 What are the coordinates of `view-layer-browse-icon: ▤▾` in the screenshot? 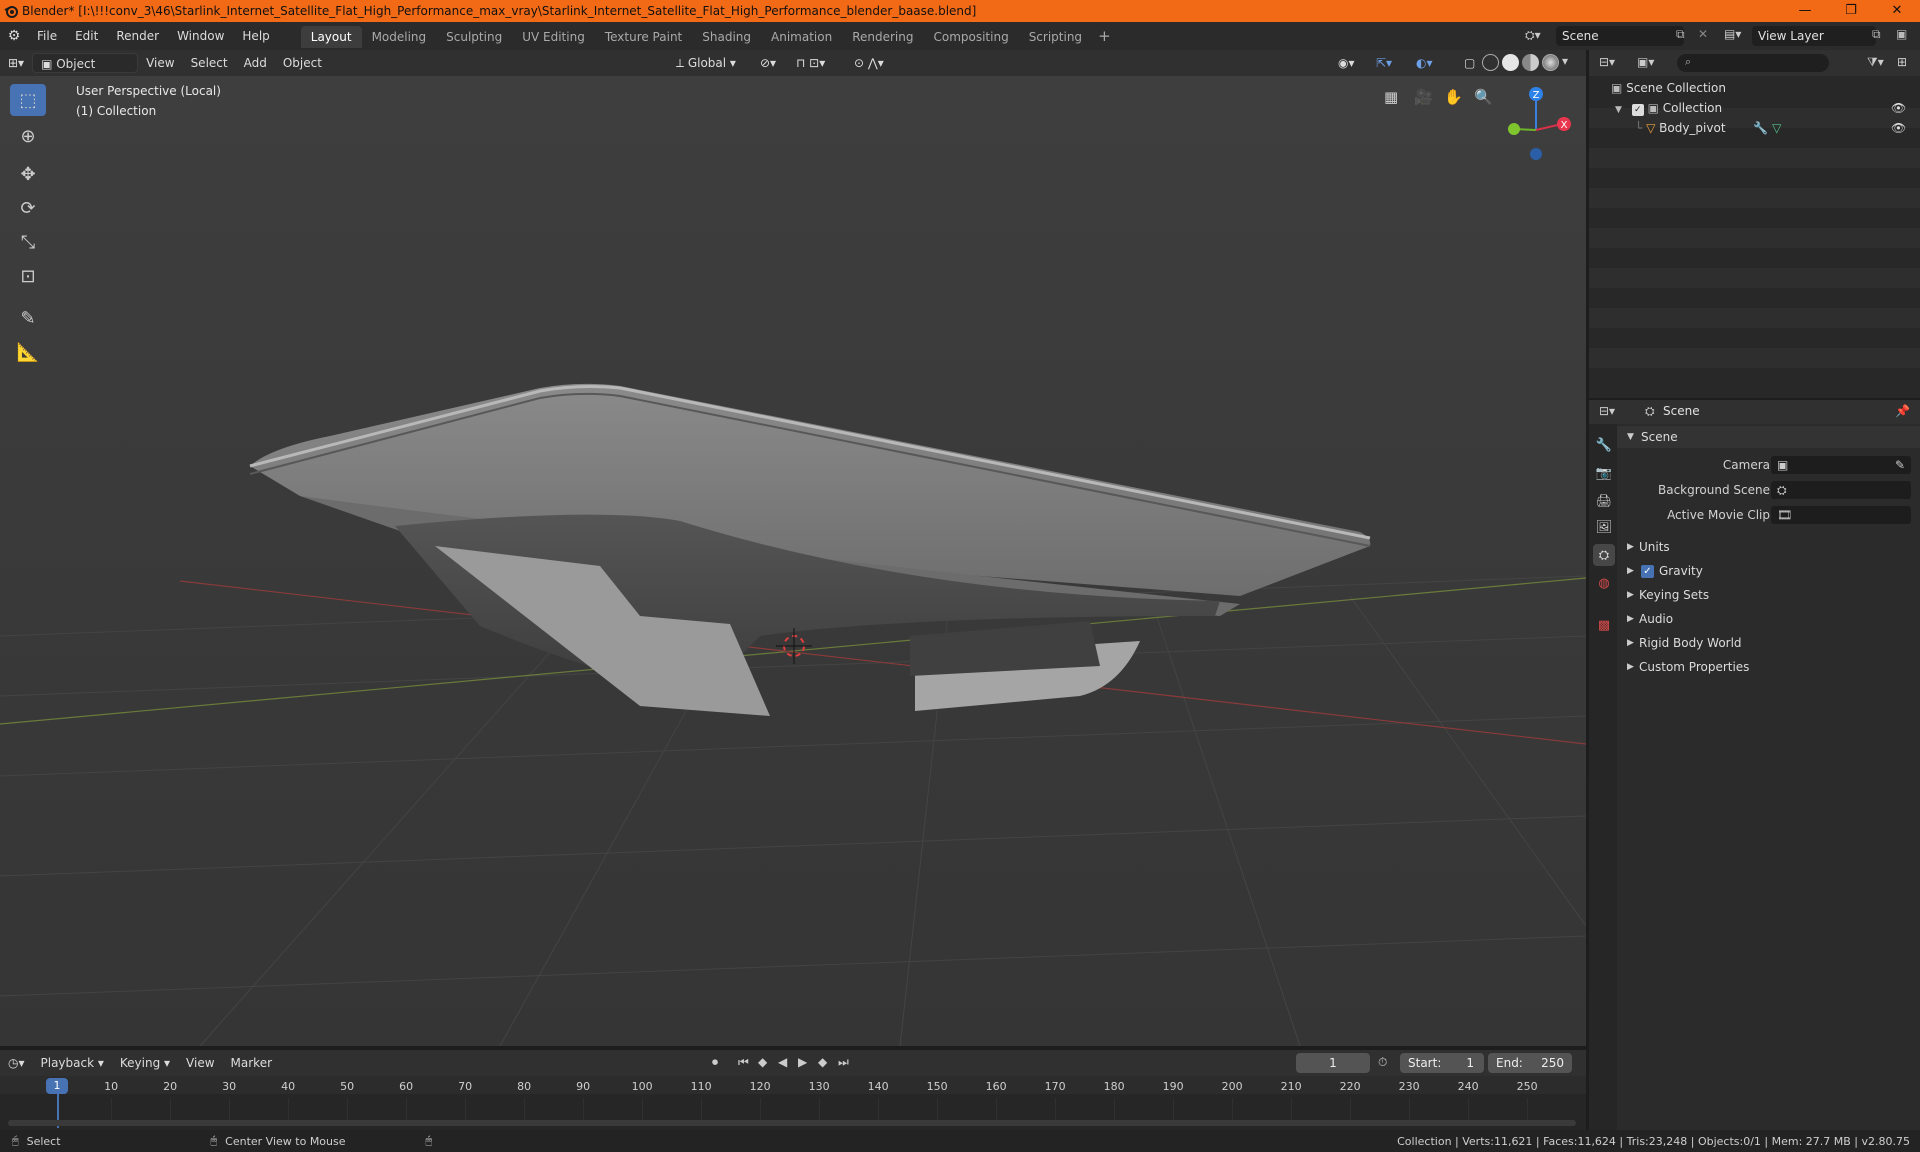 It's located at (1732, 34).